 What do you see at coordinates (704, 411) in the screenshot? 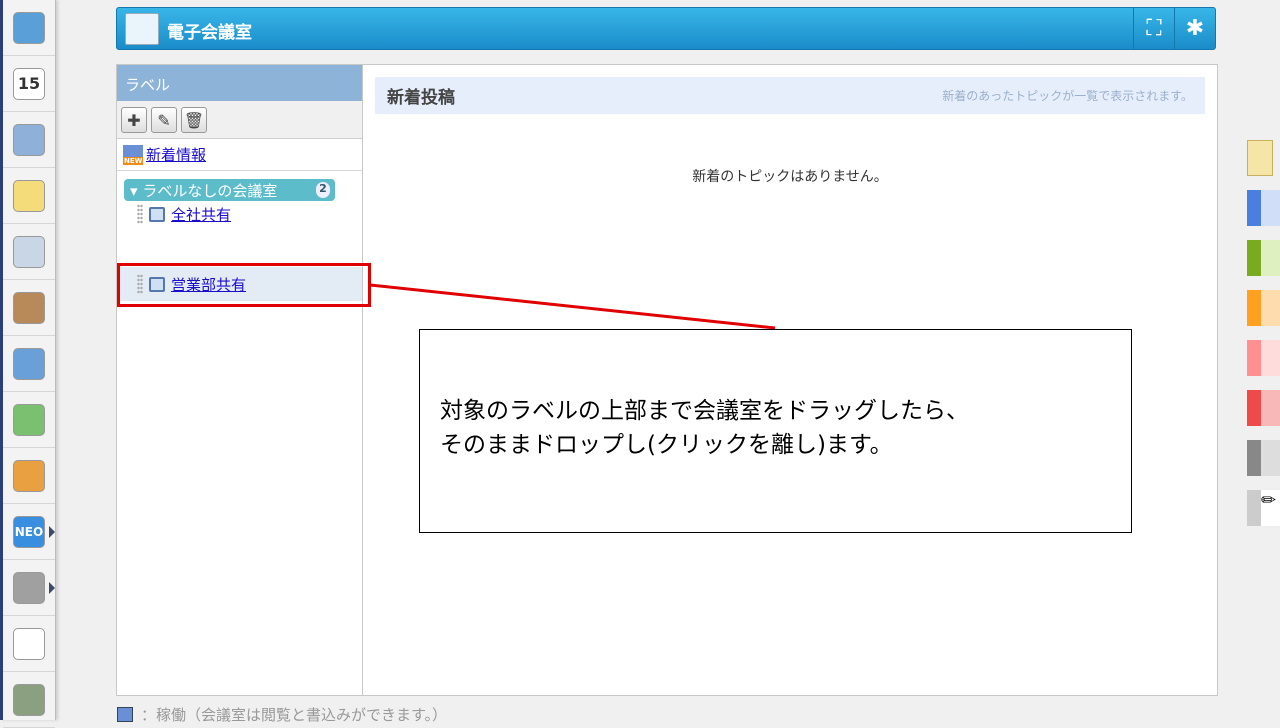
I see `callout-line-1: 対象のラベルの上部まで会議室をドラッグしたら、` at bounding box center [704, 411].